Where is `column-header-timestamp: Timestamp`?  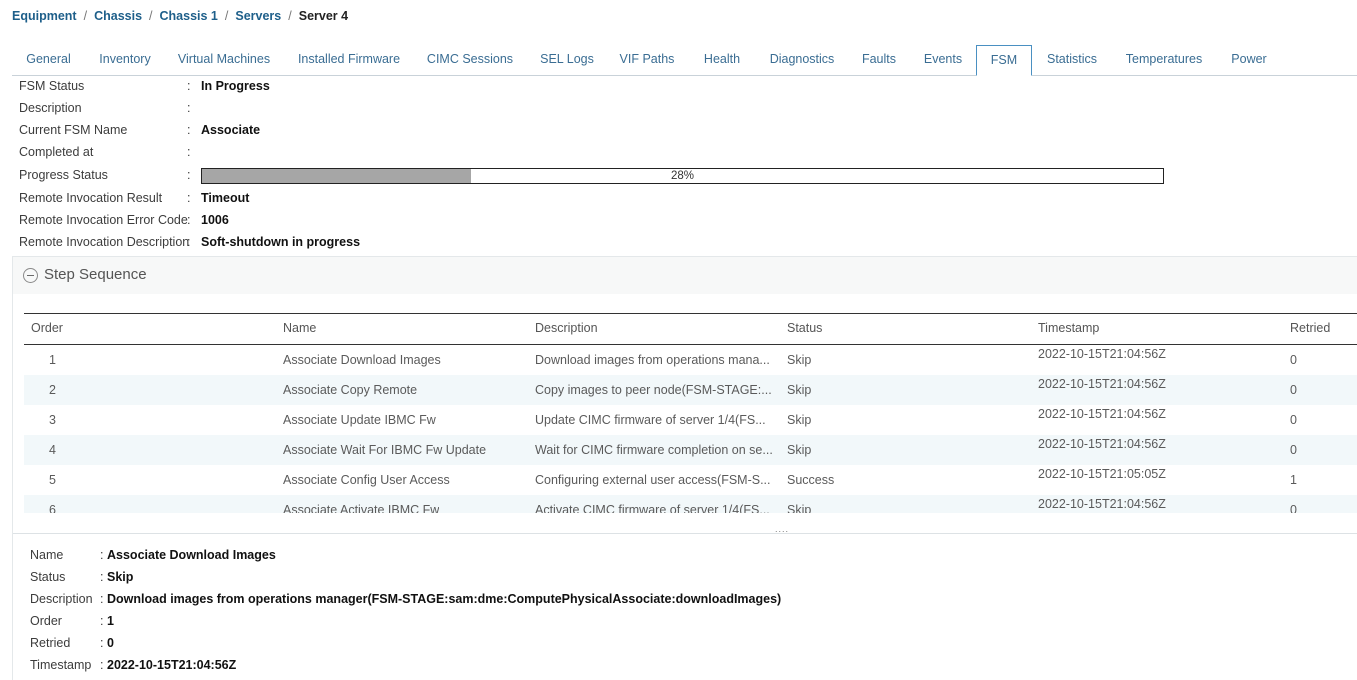
column-header-timestamp: Timestamp is located at coordinates (1068, 328).